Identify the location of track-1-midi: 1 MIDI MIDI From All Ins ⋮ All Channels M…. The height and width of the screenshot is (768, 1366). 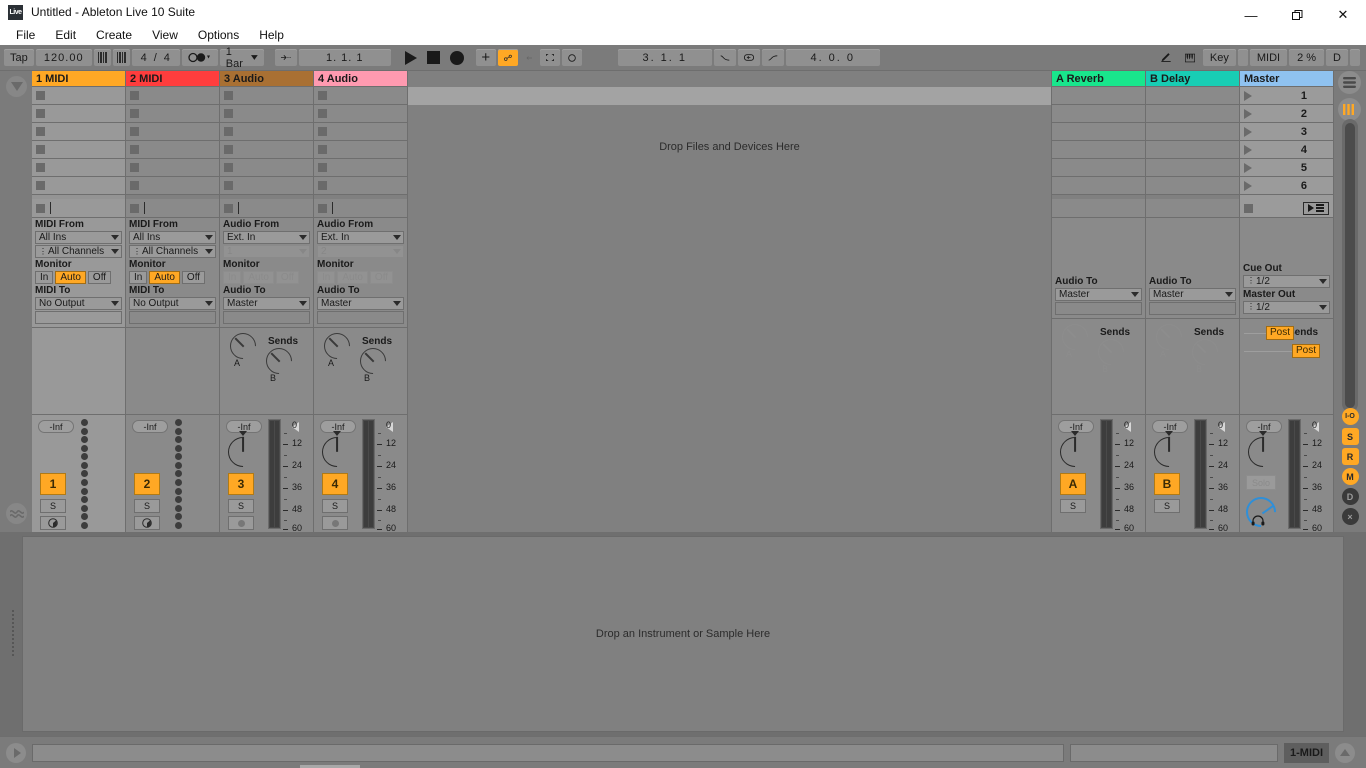
(79, 301).